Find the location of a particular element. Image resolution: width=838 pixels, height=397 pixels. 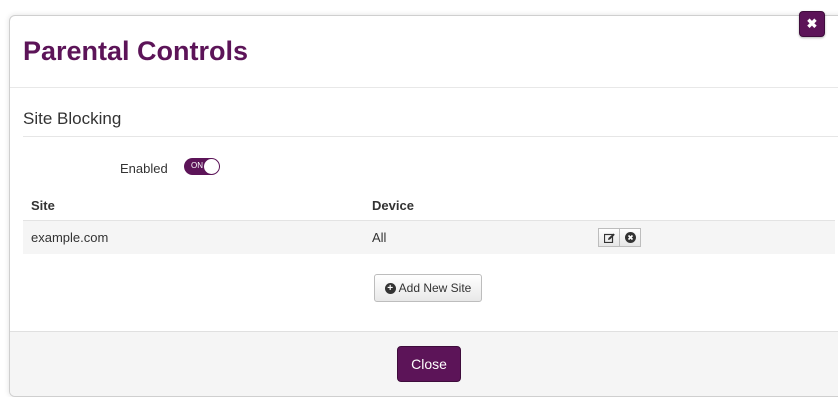

edit-button is located at coordinates (609, 237).